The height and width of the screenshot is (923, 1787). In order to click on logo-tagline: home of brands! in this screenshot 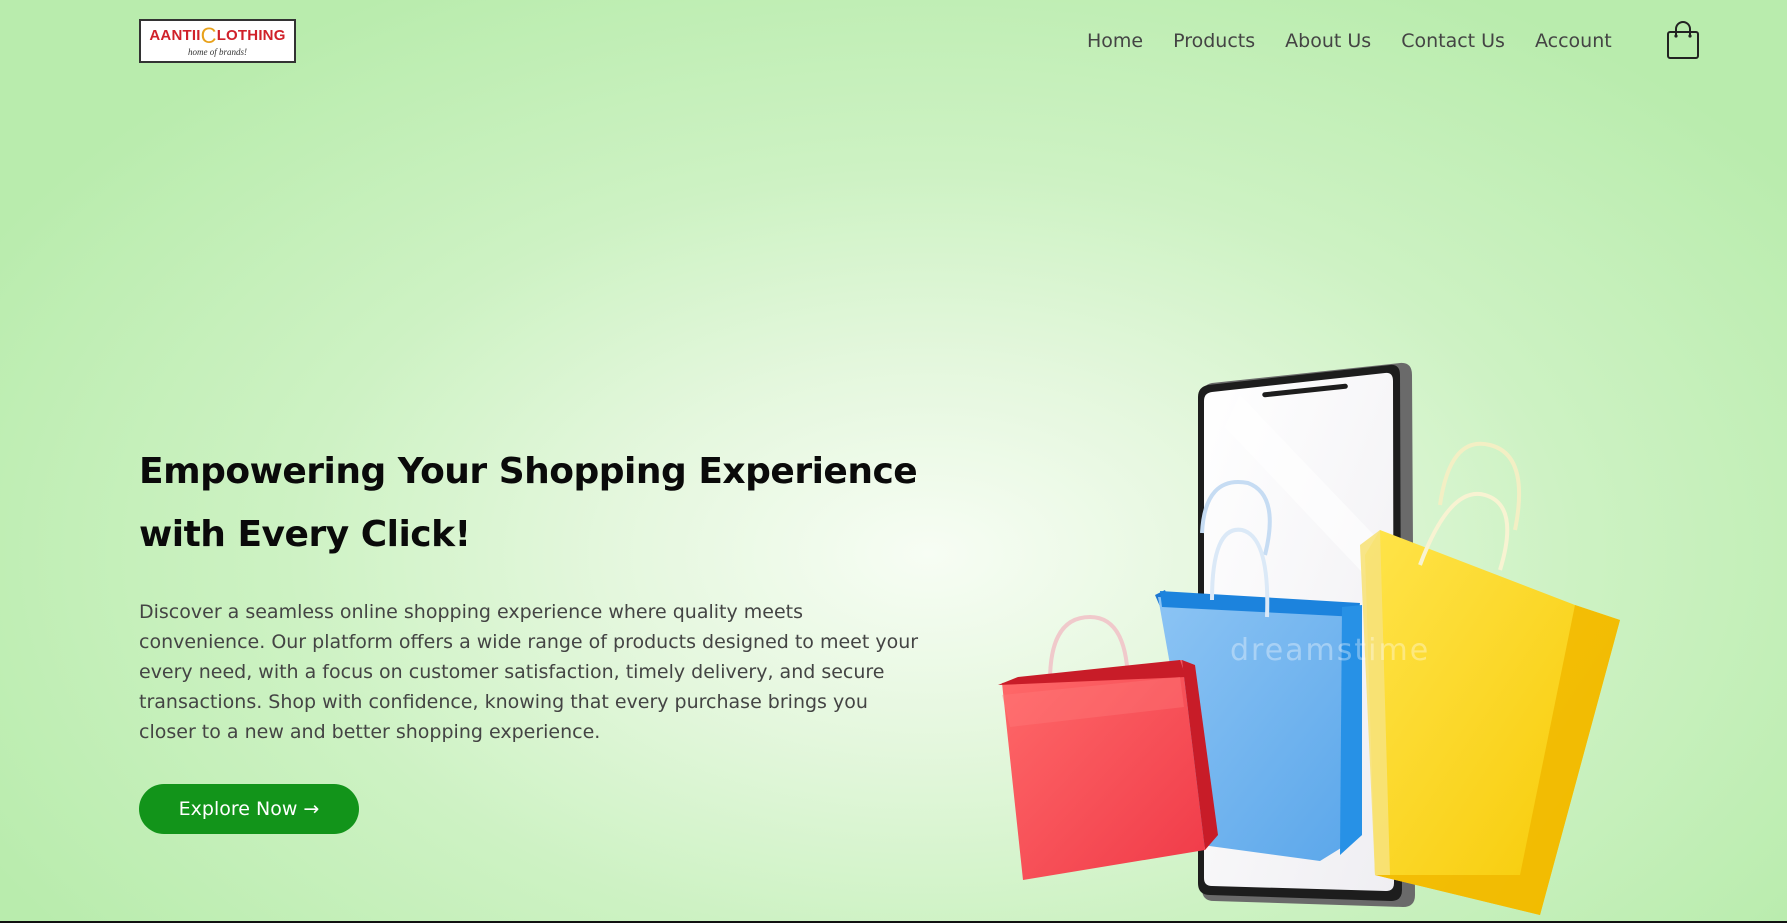, I will do `click(217, 52)`.